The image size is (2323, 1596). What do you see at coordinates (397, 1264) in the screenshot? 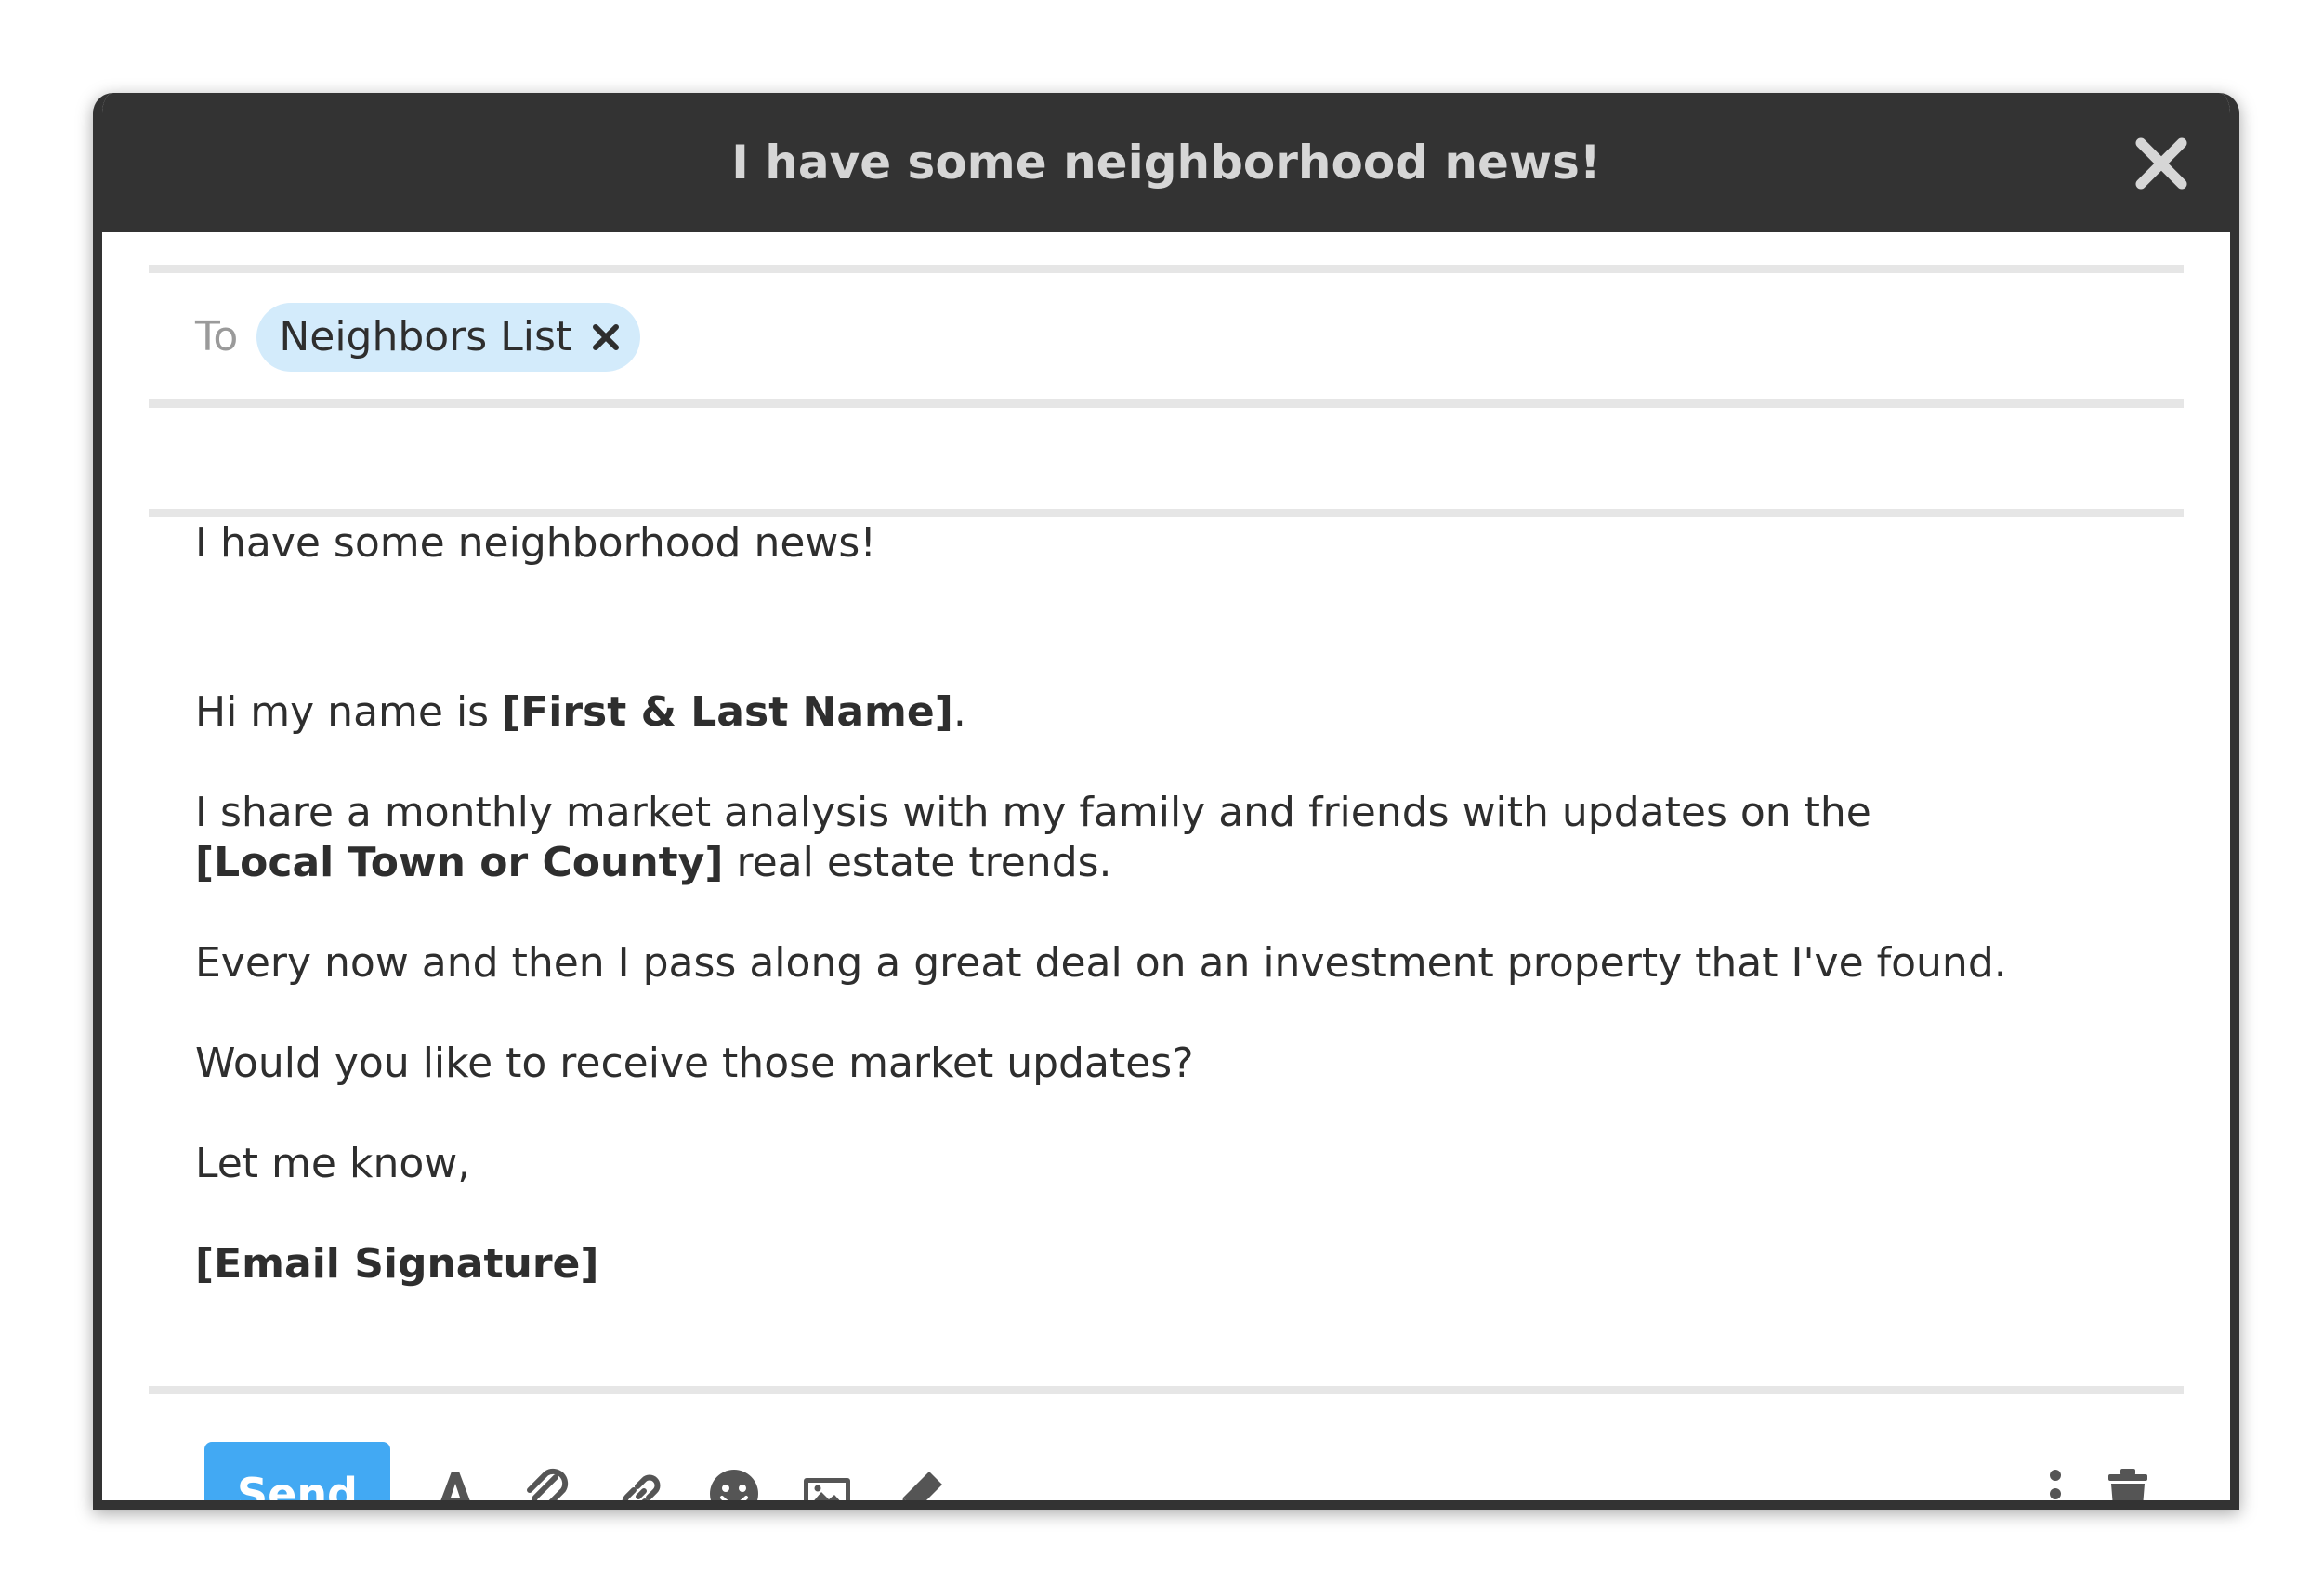
I see `signature-text: [Email Signature]` at bounding box center [397, 1264].